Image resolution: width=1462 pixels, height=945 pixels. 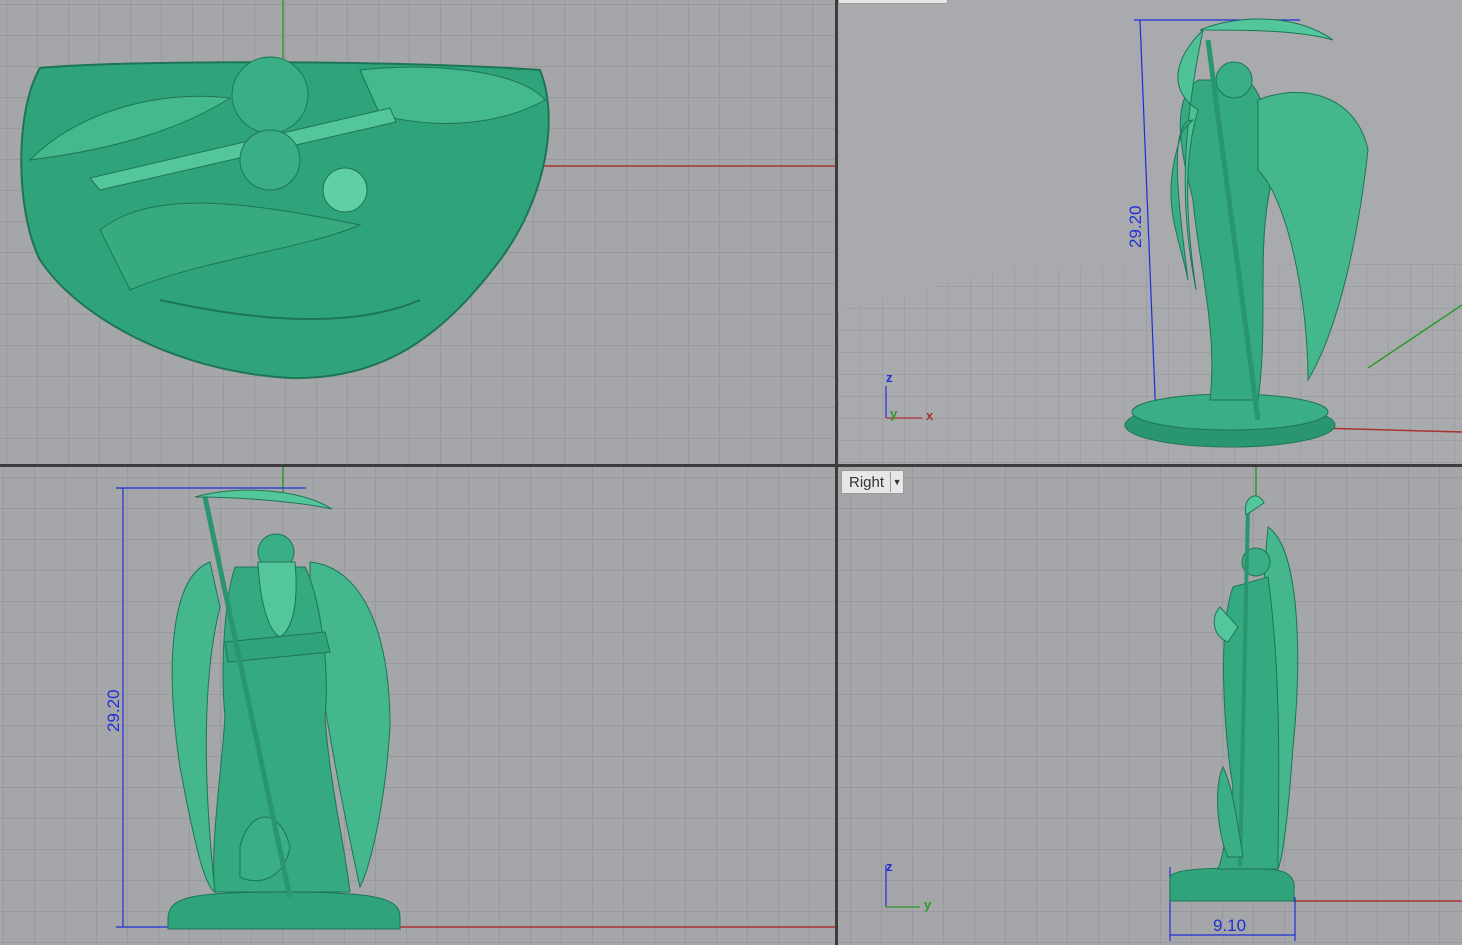 I want to click on viewport-divider-horizontal, so click(x=731, y=465).